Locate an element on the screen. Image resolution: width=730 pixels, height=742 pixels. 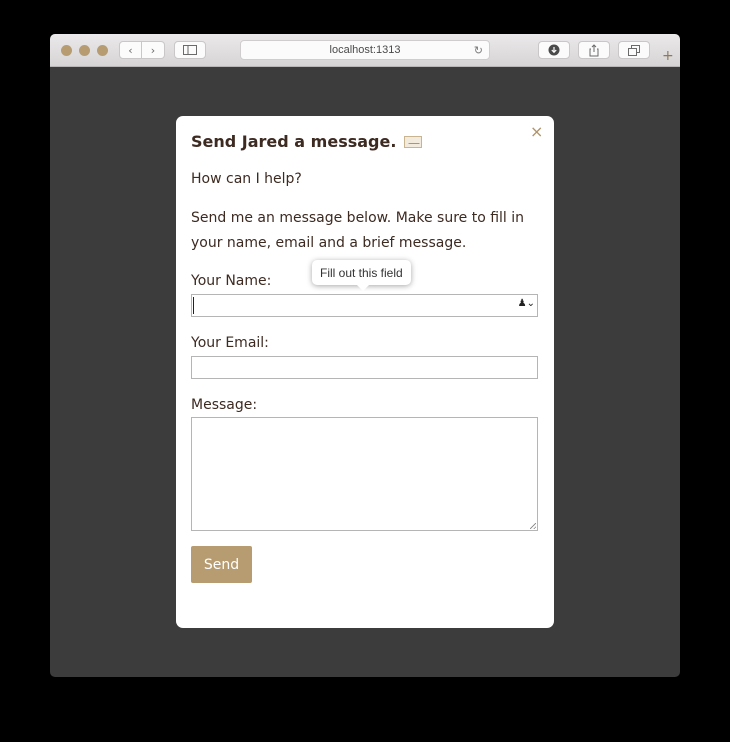
new-tab-plus-icon: + is located at coordinates (668, 56).